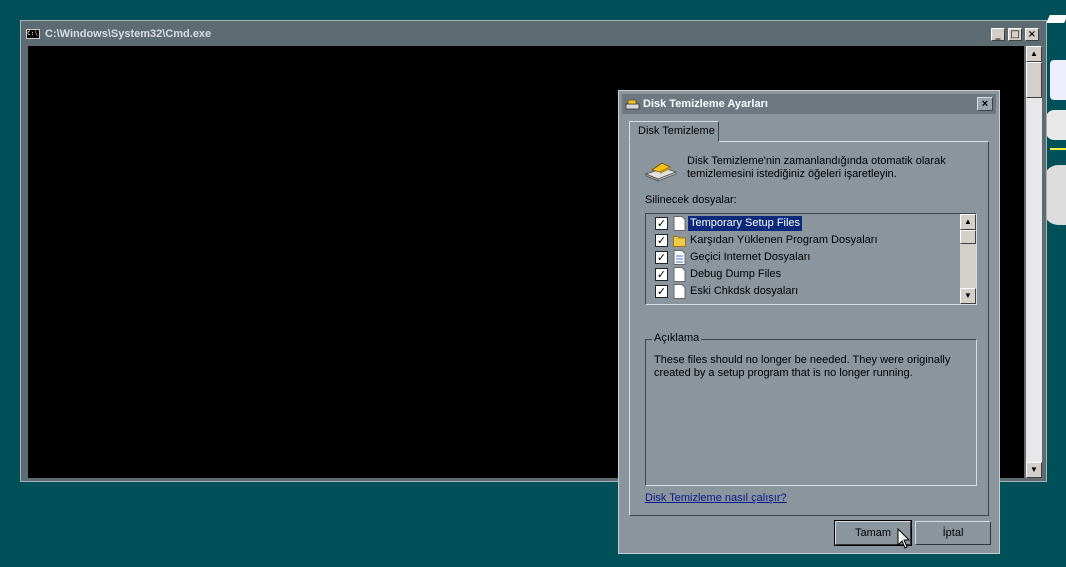 Image resolution: width=1066 pixels, height=567 pixels. What do you see at coordinates (803, 291) in the screenshot?
I see `list-item: ✓ Eski Chkdsk dosyaları` at bounding box center [803, 291].